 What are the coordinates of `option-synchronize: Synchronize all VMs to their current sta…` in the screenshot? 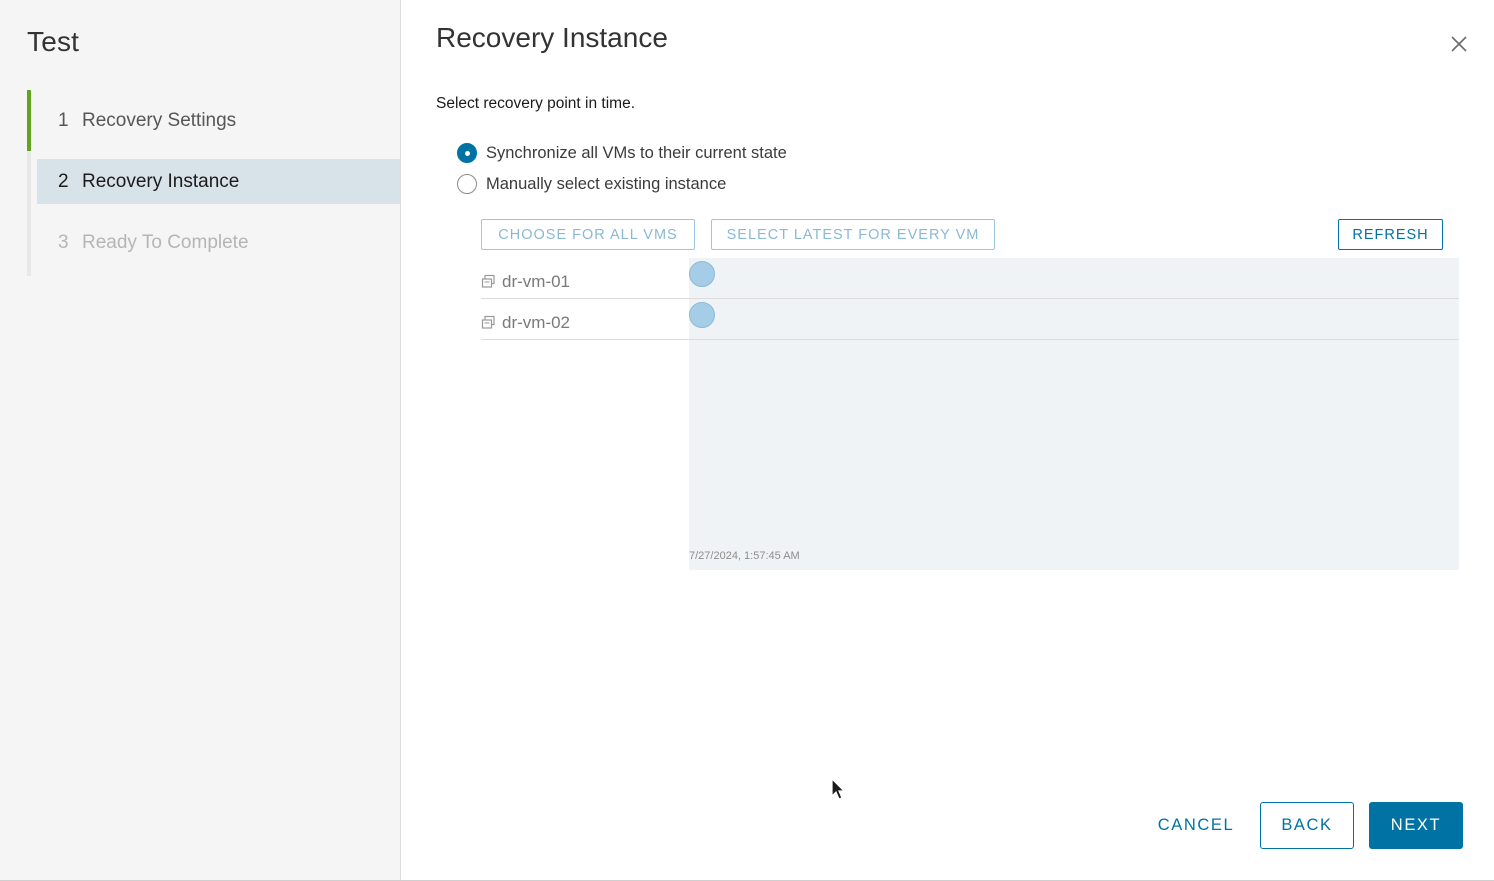 It's located at (622, 153).